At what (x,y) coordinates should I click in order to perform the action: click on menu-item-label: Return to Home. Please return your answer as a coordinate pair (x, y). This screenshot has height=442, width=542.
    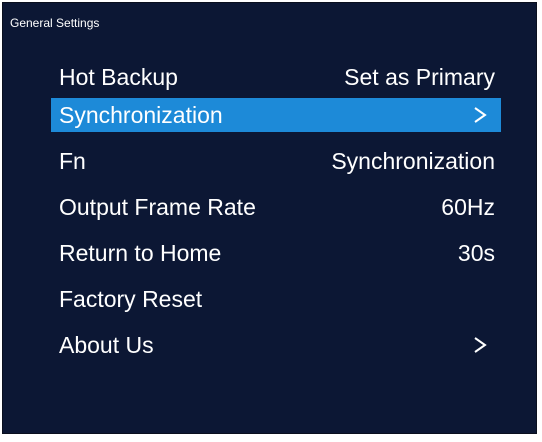
    Looking at the image, I should click on (140, 253).